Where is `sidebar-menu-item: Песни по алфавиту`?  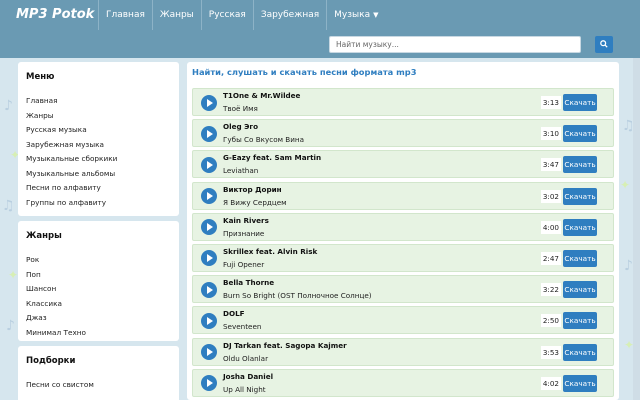 sidebar-menu-item: Песни по алфавиту is located at coordinates (98, 188).